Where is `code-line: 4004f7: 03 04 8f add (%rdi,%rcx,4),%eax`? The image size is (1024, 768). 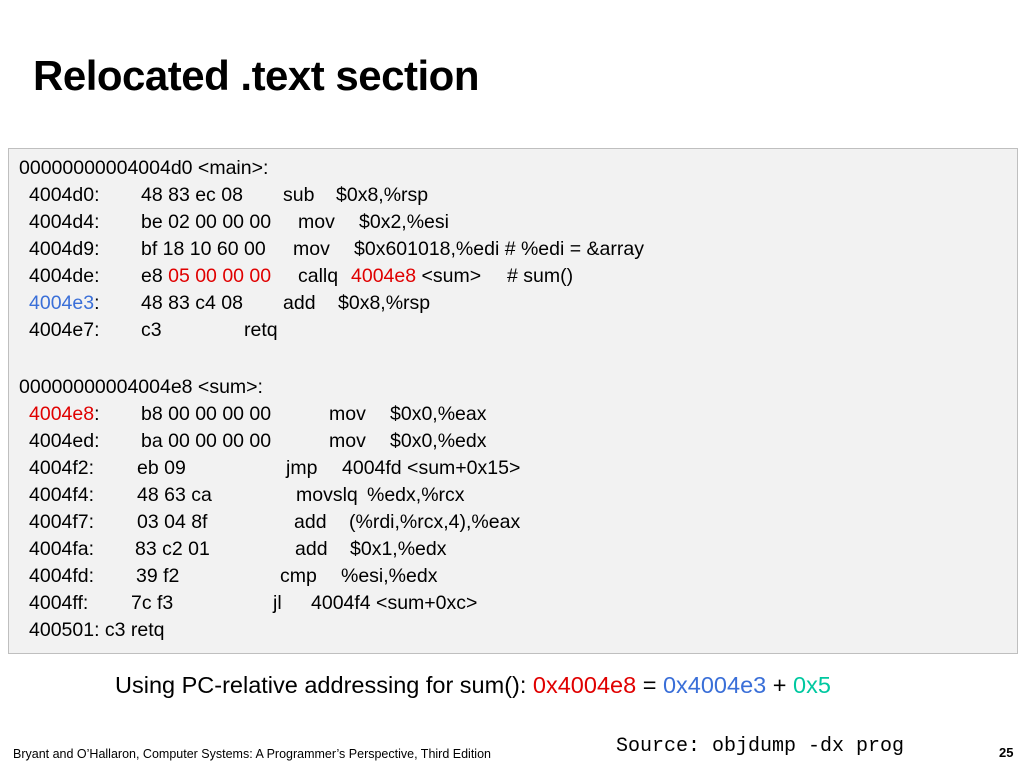 code-line: 4004f7: 03 04 8f add (%rdi,%rcx,4),%eax is located at coordinates (509, 522).